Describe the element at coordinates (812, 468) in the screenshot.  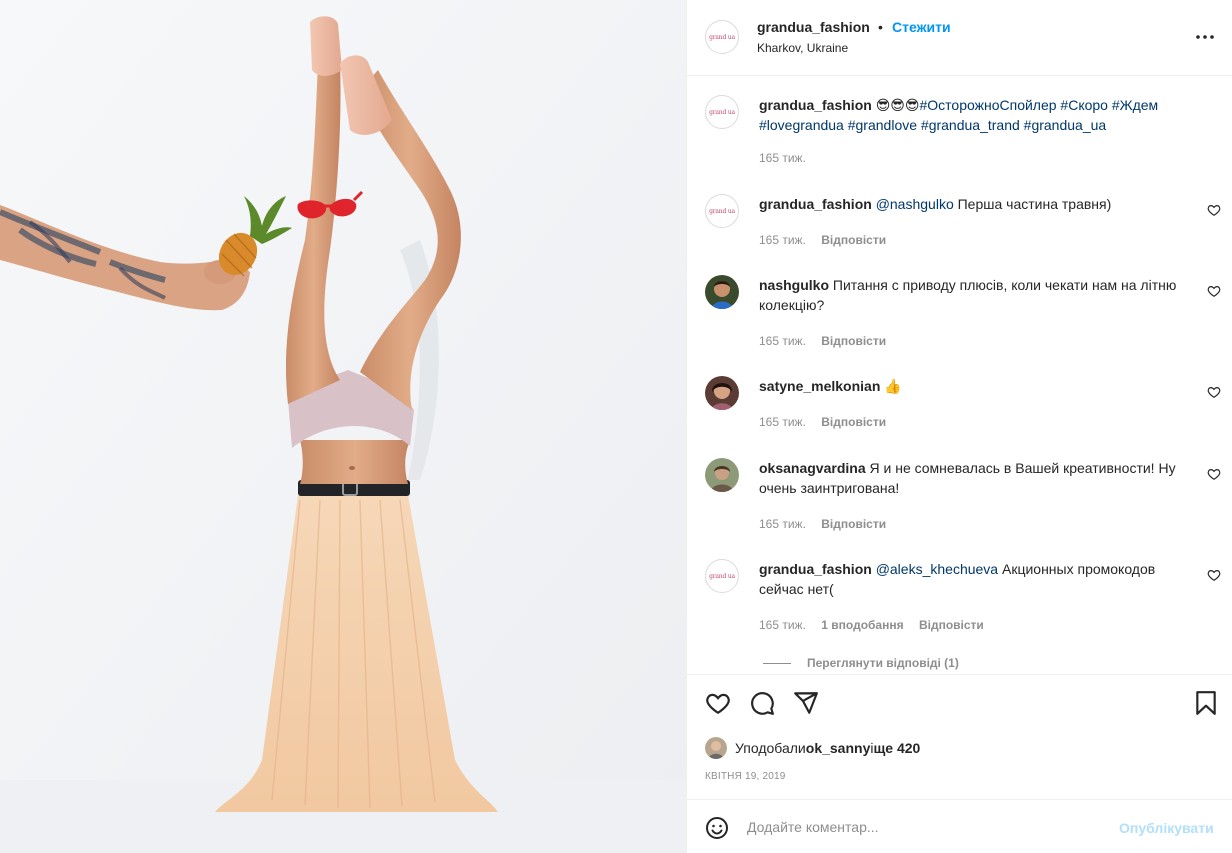
I see `comment-username: oksanagvardina` at that location.